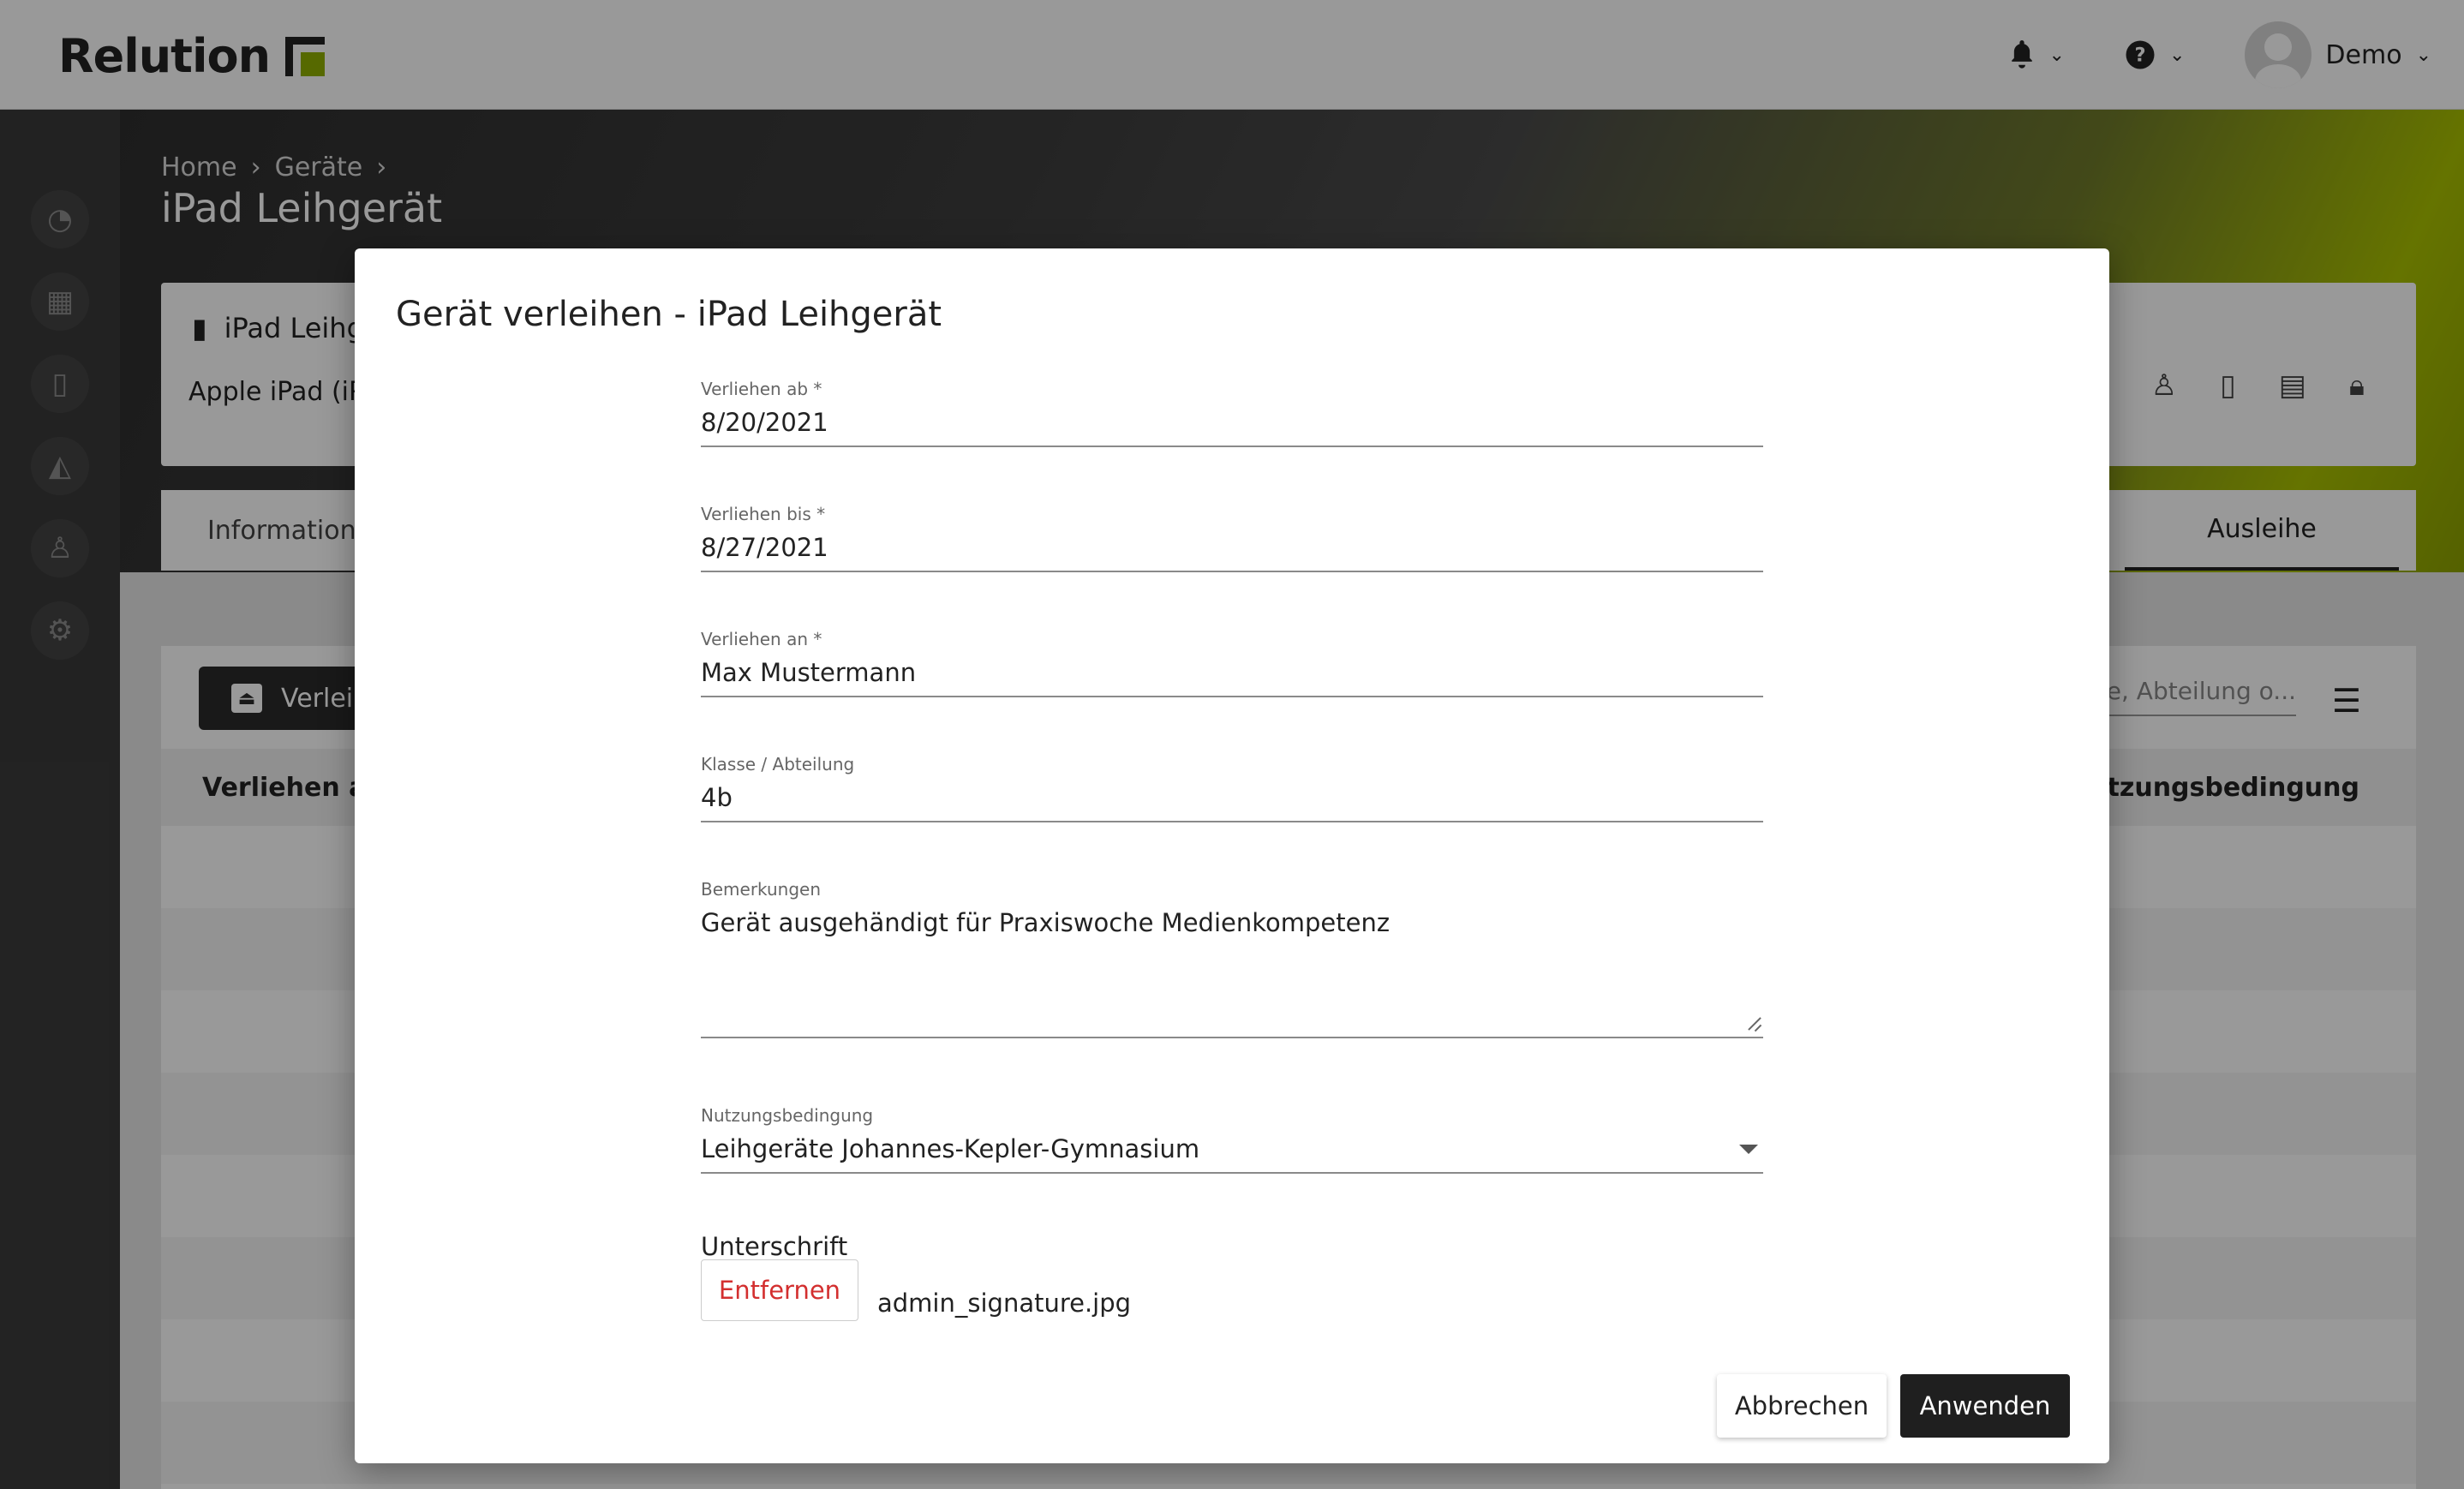  Describe the element at coordinates (1232, 538) in the screenshot. I see `lent-until-field: Verliehen bis * 8/27/2021` at that location.